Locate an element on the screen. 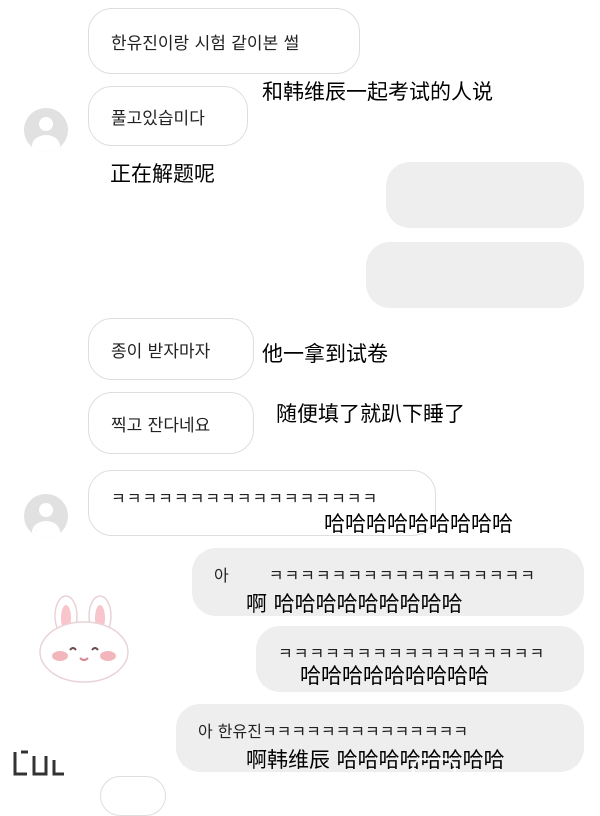  message-text: 아 한유진ㅋㅋㅋㅋㅋㅋㅋㅋㅋㅋㅋㅋㅋㅋ is located at coordinates (333, 731).